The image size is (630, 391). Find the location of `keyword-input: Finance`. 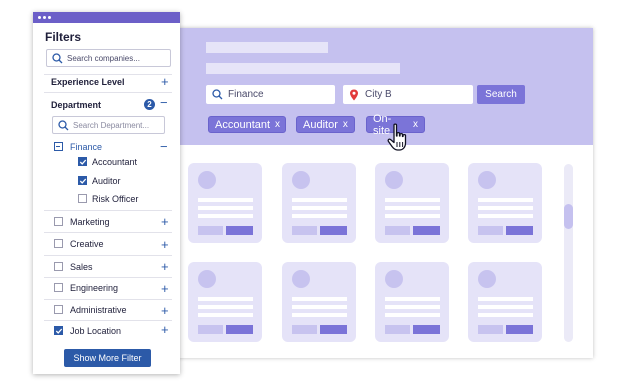

keyword-input: Finance is located at coordinates (270, 94).